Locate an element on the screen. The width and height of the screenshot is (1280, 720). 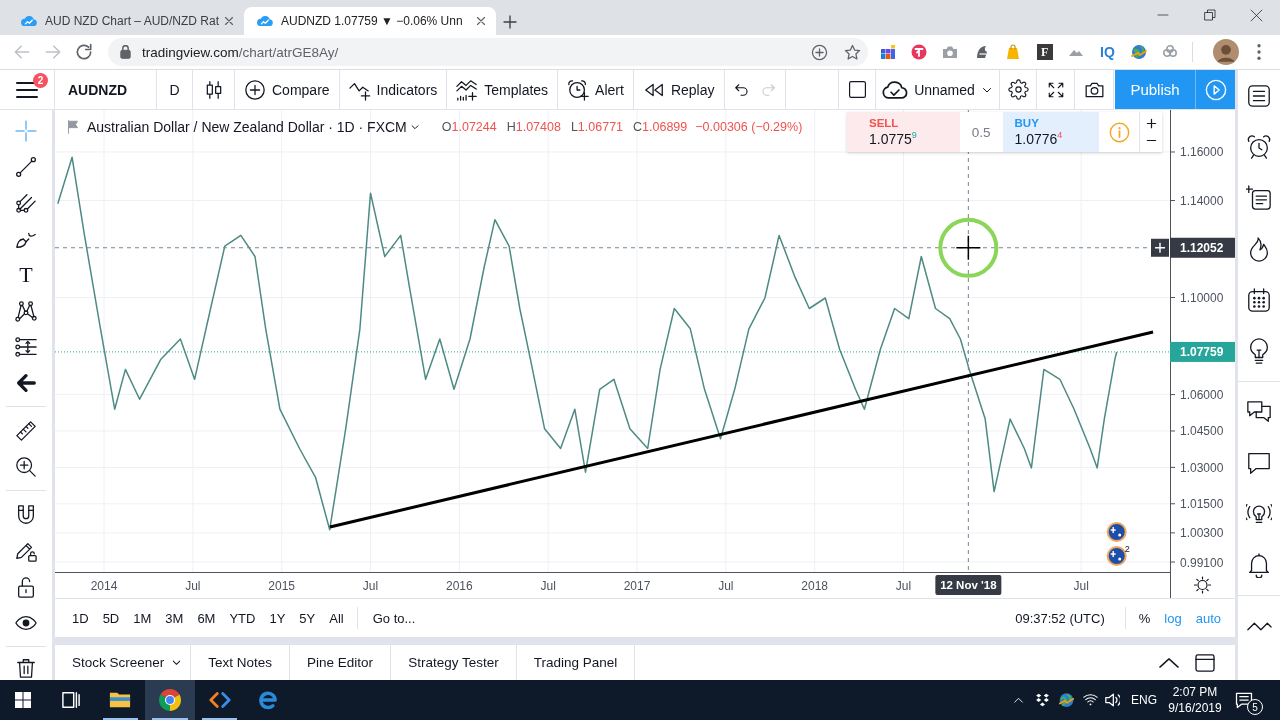
range-button: 6M is located at coordinates (206, 618).